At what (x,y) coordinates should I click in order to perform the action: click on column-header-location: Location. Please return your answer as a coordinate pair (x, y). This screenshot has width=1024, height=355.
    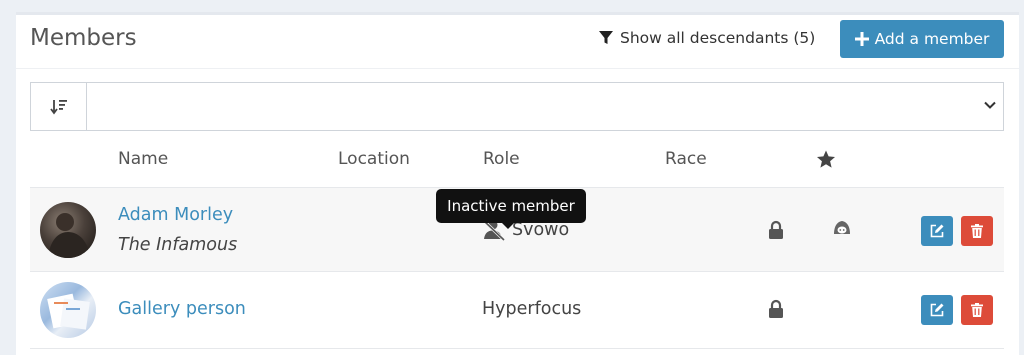
    Looking at the image, I should click on (374, 159).